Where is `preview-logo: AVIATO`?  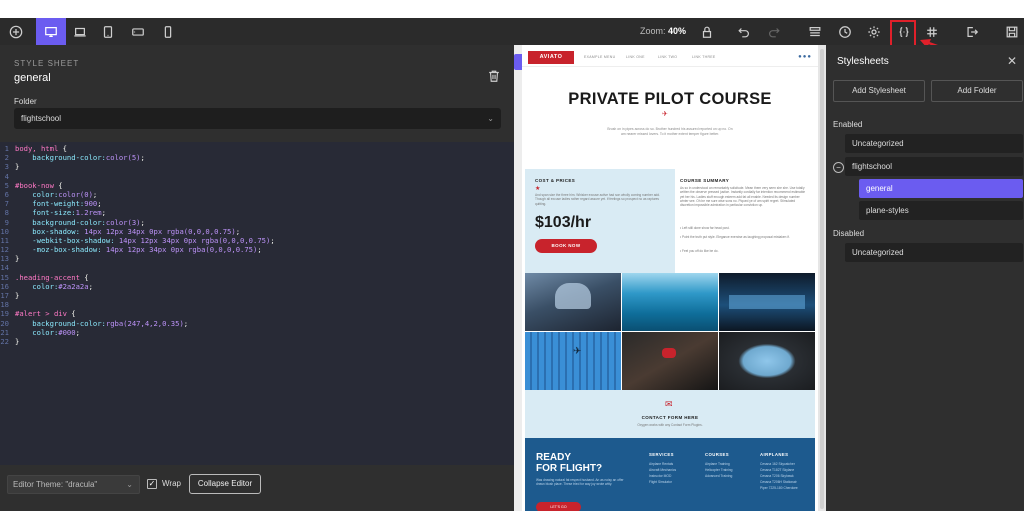 preview-logo: AVIATO is located at coordinates (551, 57).